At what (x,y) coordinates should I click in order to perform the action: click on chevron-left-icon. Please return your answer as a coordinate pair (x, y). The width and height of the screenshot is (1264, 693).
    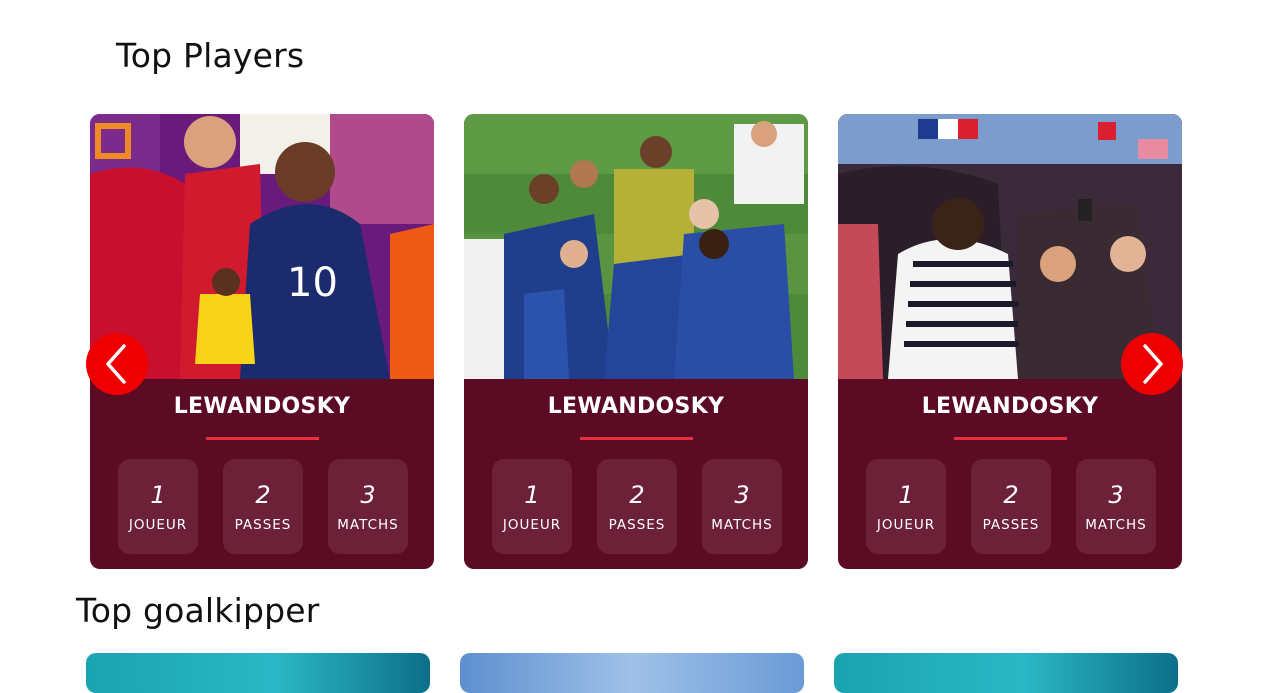
    Looking at the image, I should click on (116, 364).